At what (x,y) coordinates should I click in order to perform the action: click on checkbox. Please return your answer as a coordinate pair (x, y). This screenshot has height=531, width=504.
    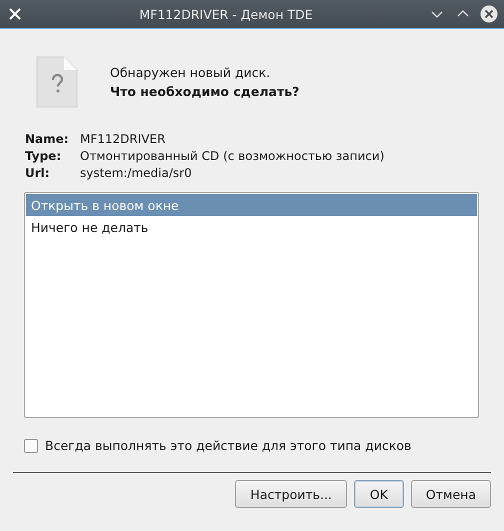
    Looking at the image, I should click on (31, 445).